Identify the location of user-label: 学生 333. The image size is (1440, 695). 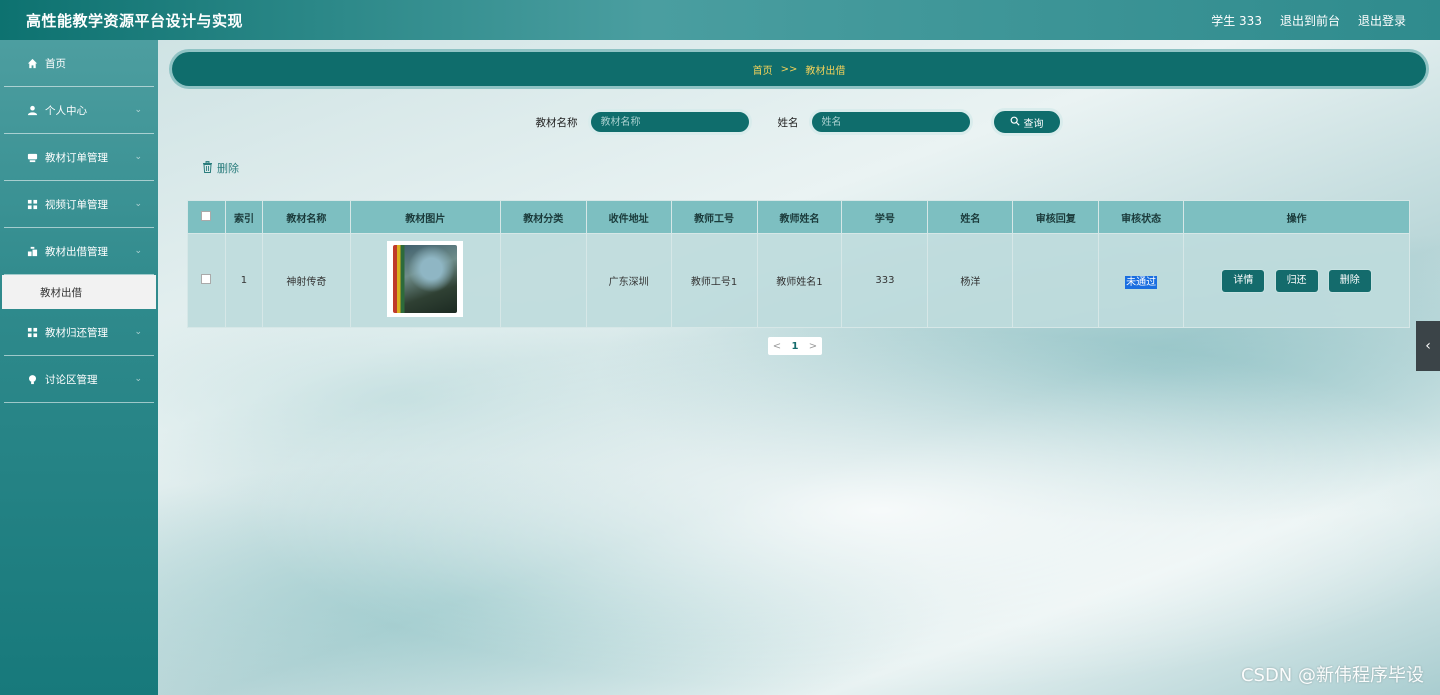
(1236, 20).